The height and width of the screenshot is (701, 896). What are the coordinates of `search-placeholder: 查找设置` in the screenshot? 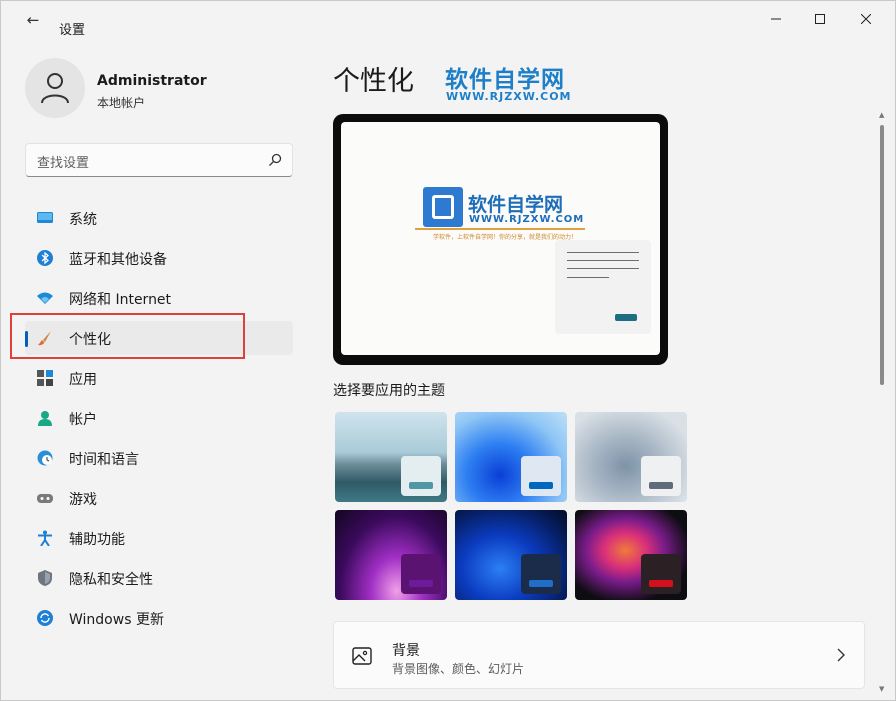 It's located at (63, 163).